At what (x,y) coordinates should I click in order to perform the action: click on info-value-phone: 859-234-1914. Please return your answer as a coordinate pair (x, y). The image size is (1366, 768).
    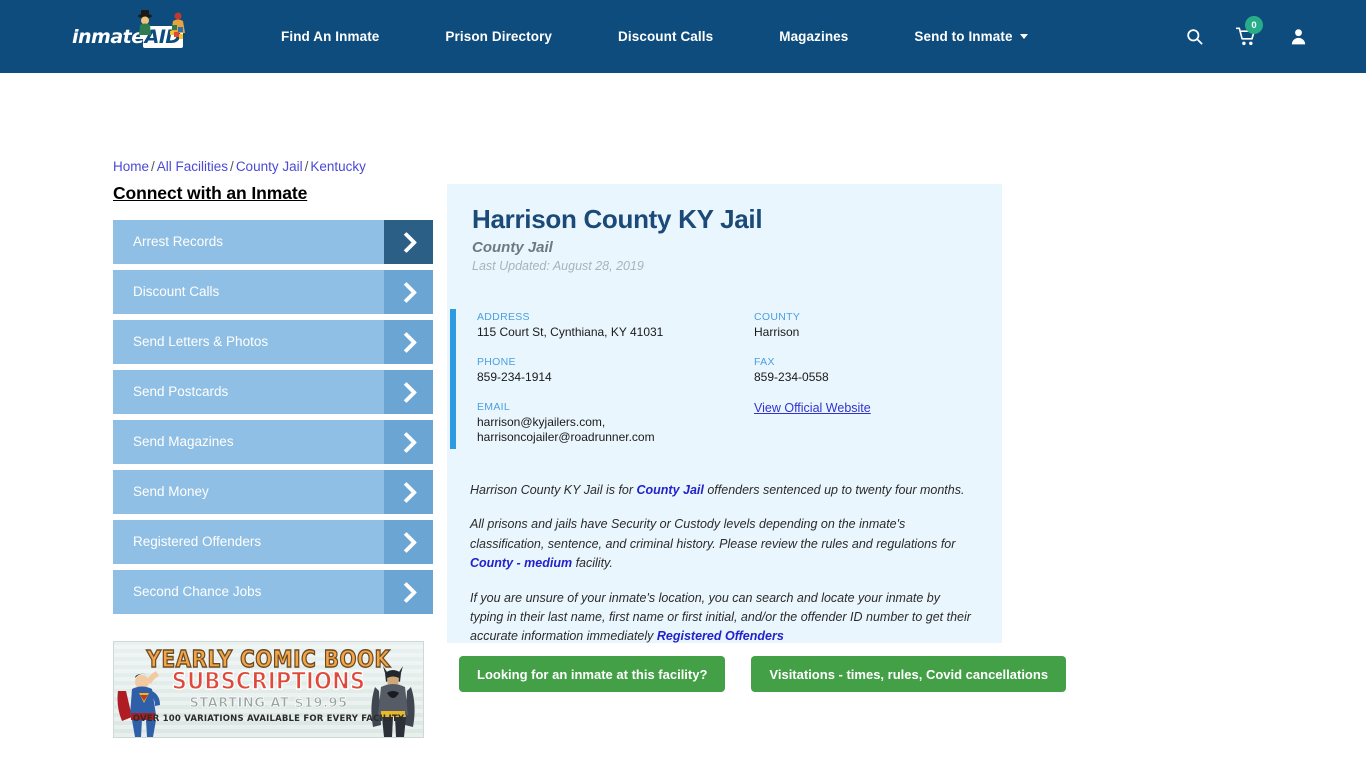
    Looking at the image, I should click on (514, 377).